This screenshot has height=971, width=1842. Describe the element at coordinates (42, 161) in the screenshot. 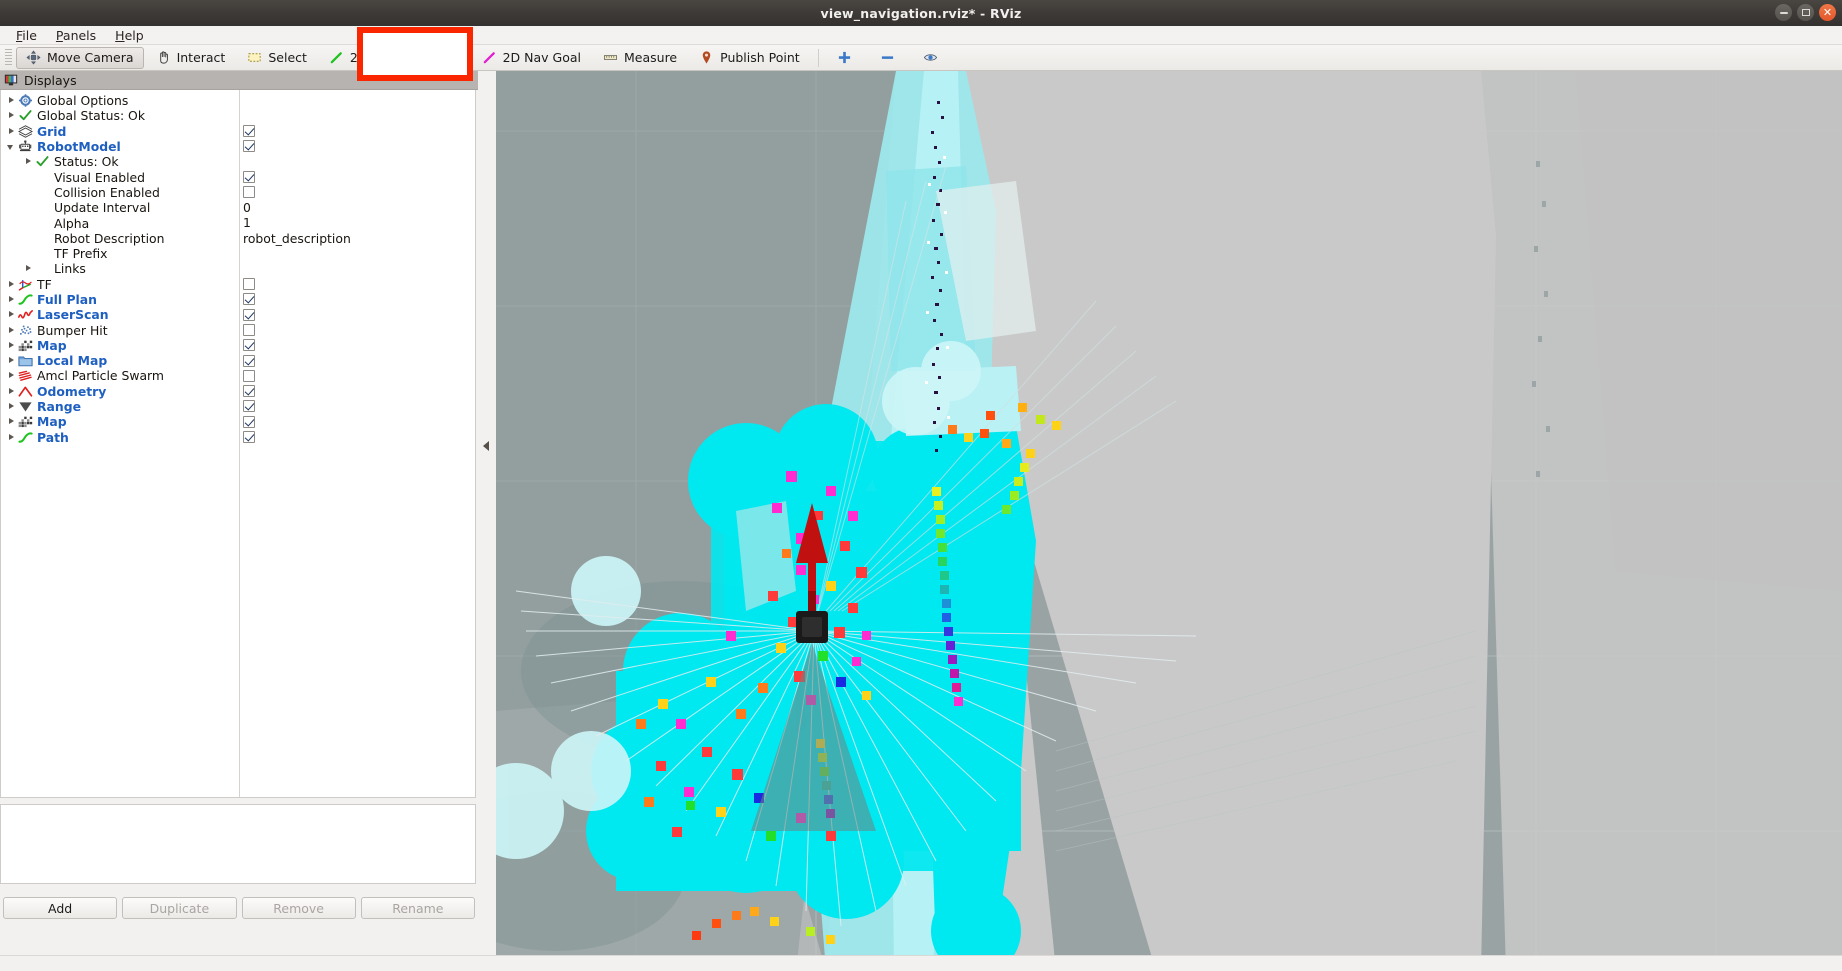

I see `check-icon` at that location.